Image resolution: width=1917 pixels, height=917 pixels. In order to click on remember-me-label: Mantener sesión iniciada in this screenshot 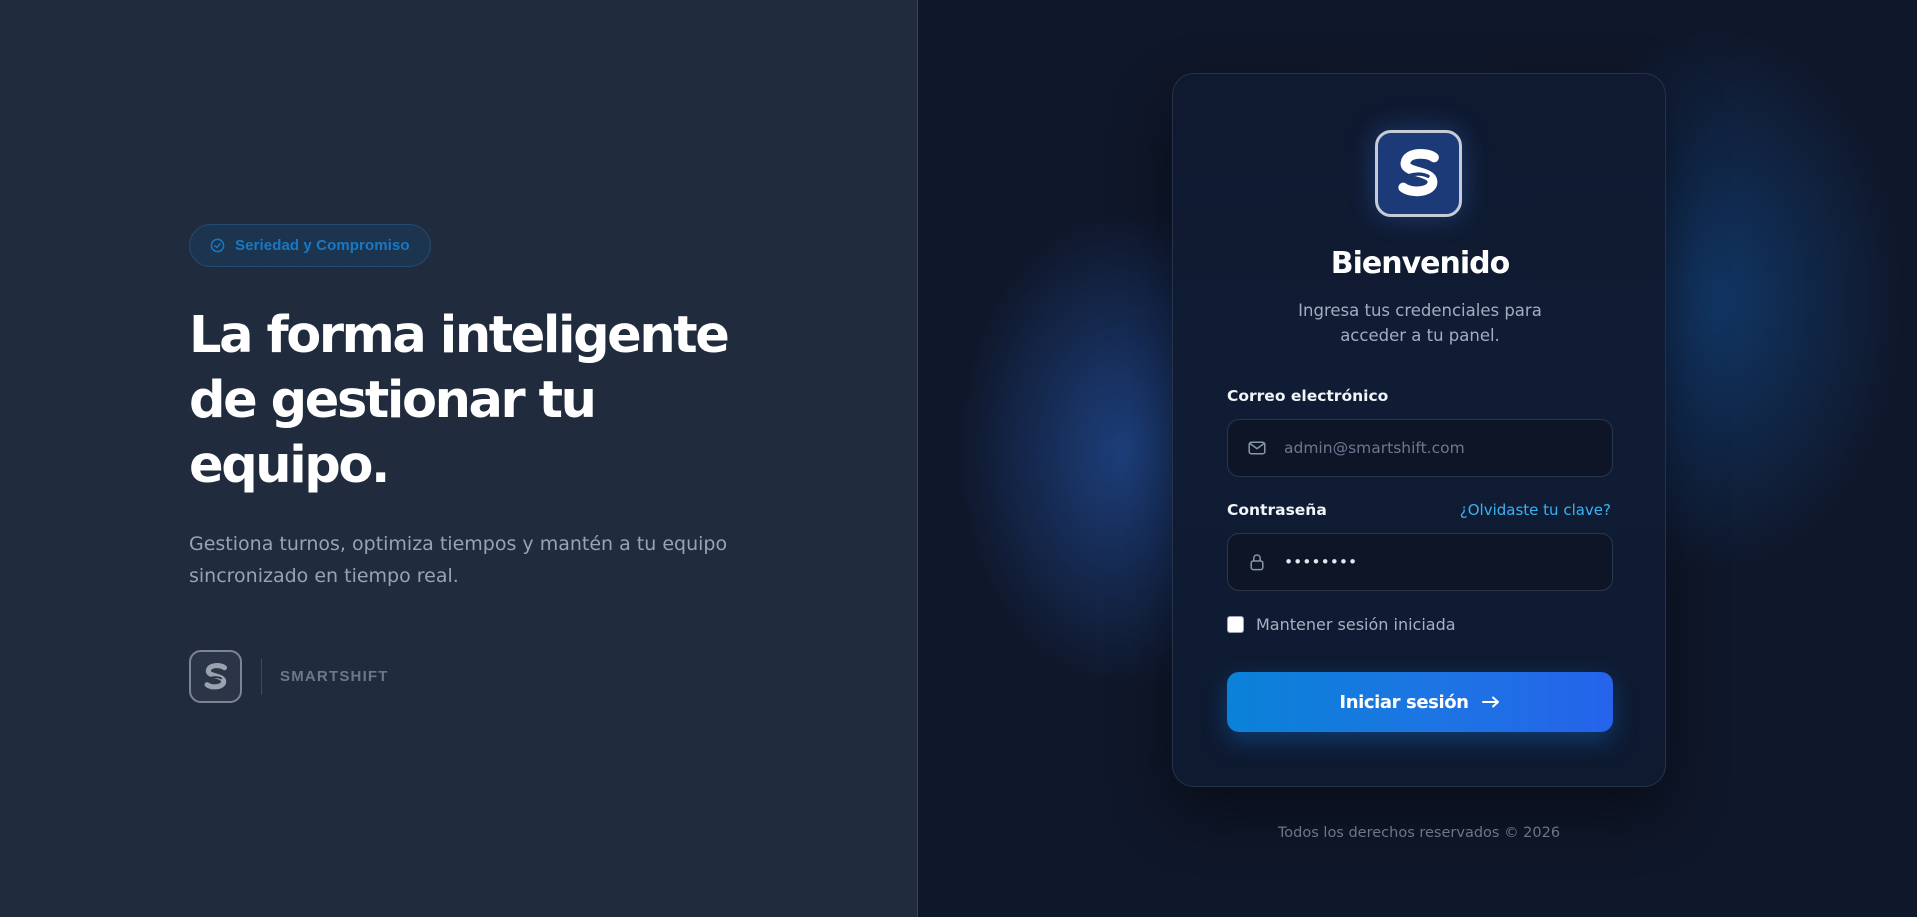, I will do `click(1356, 624)`.